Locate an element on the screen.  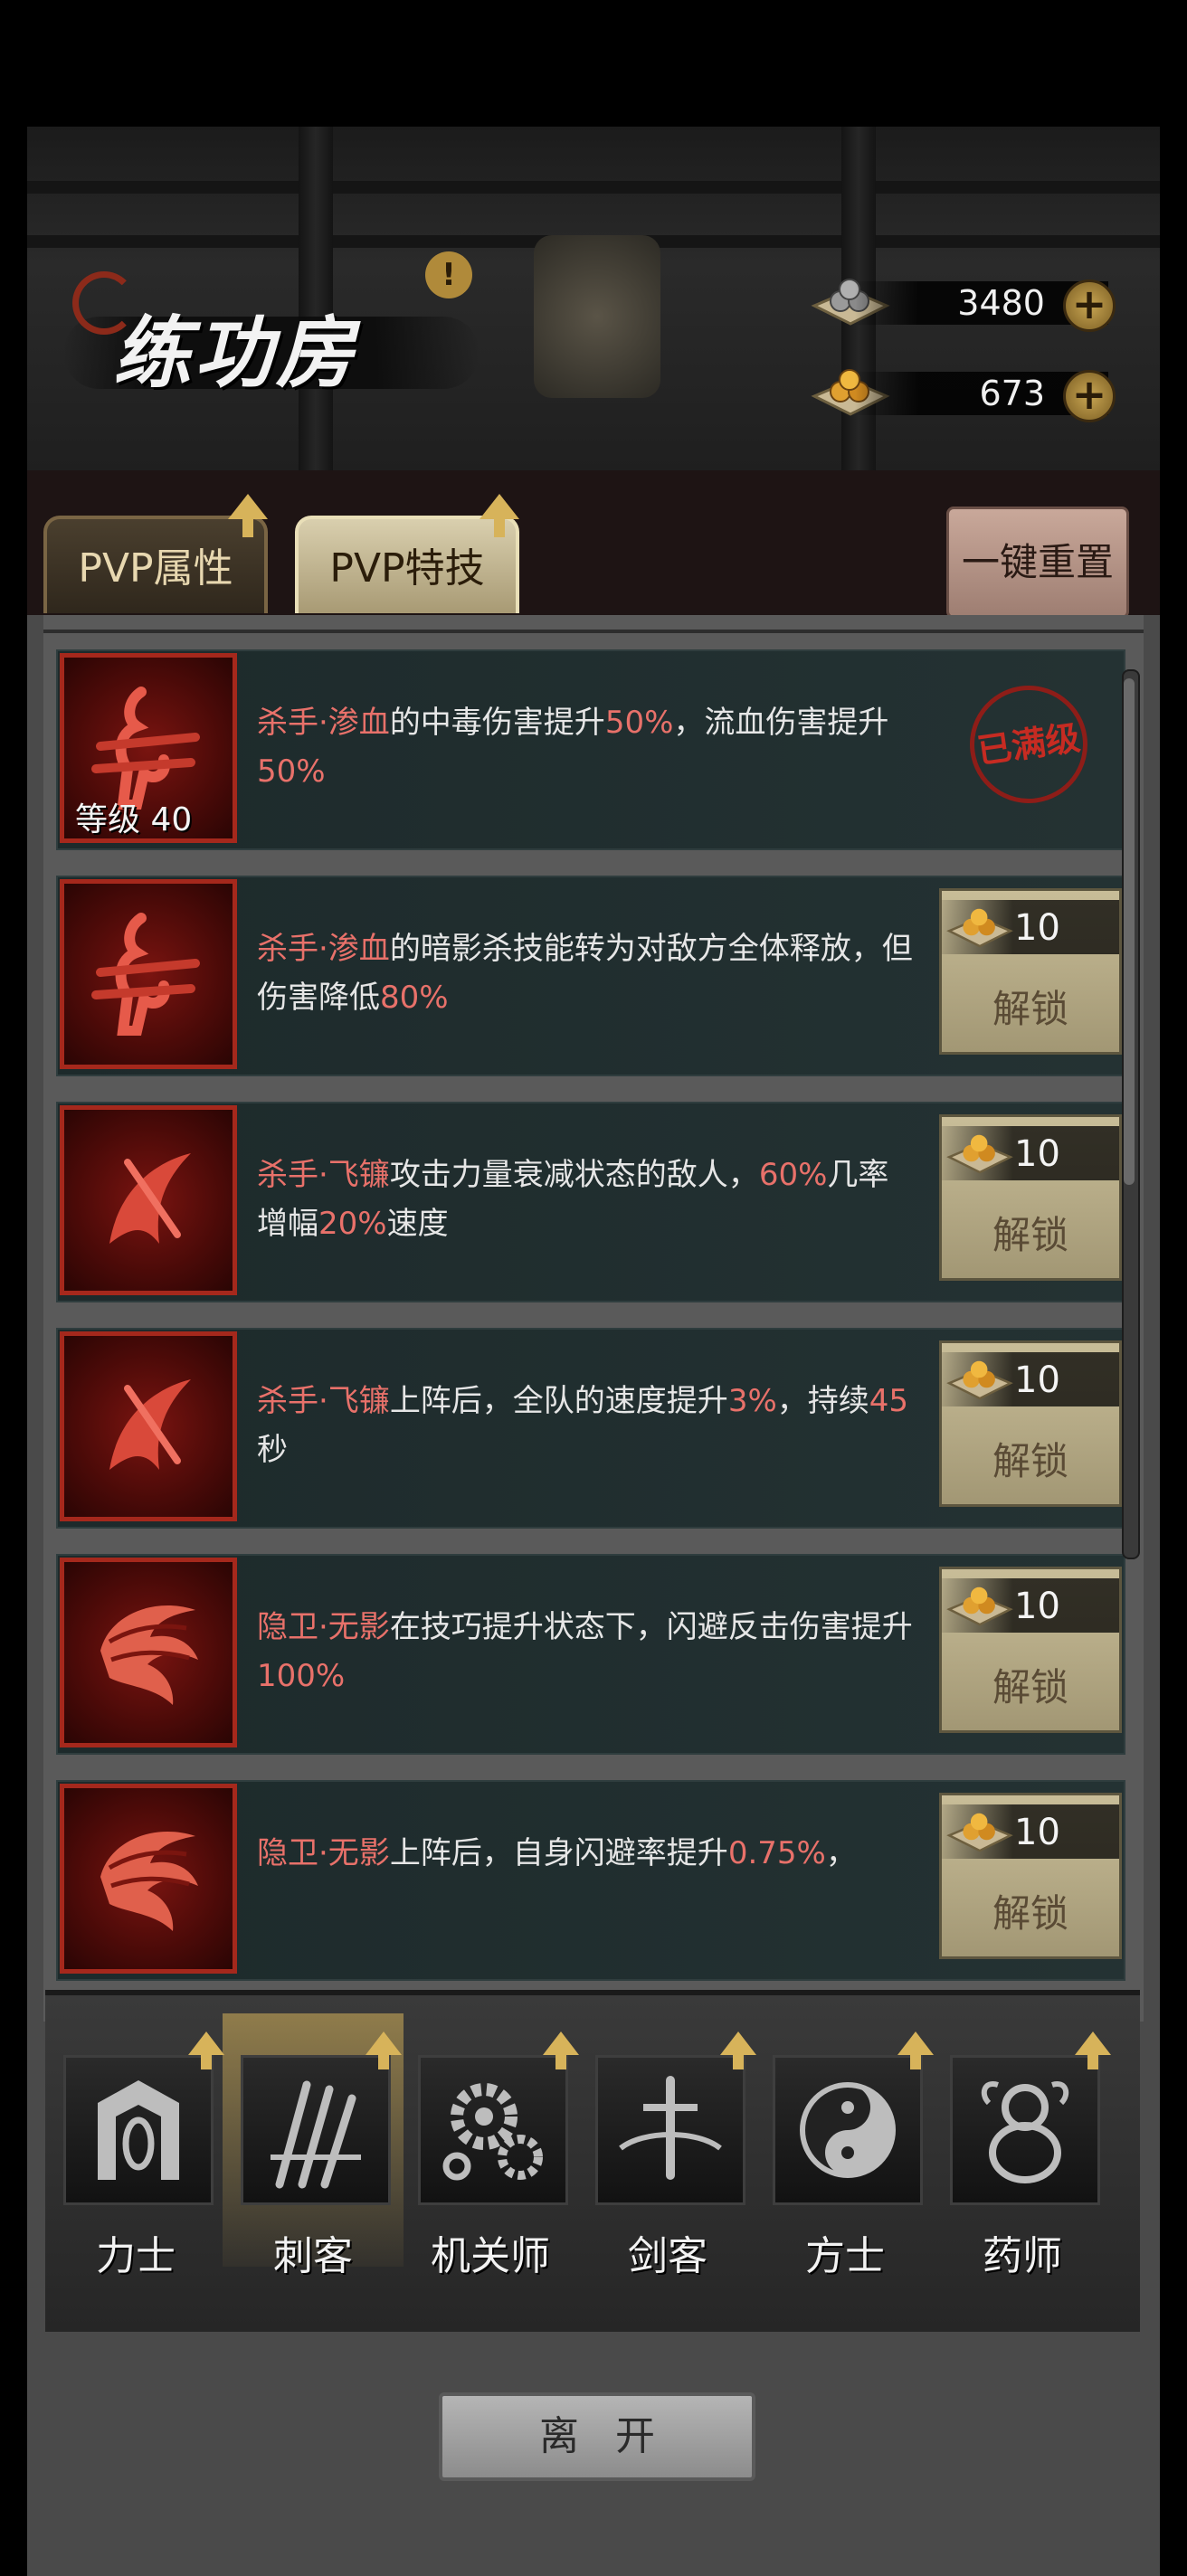
skill-portrait: 等级 40 is located at coordinates (148, 748).